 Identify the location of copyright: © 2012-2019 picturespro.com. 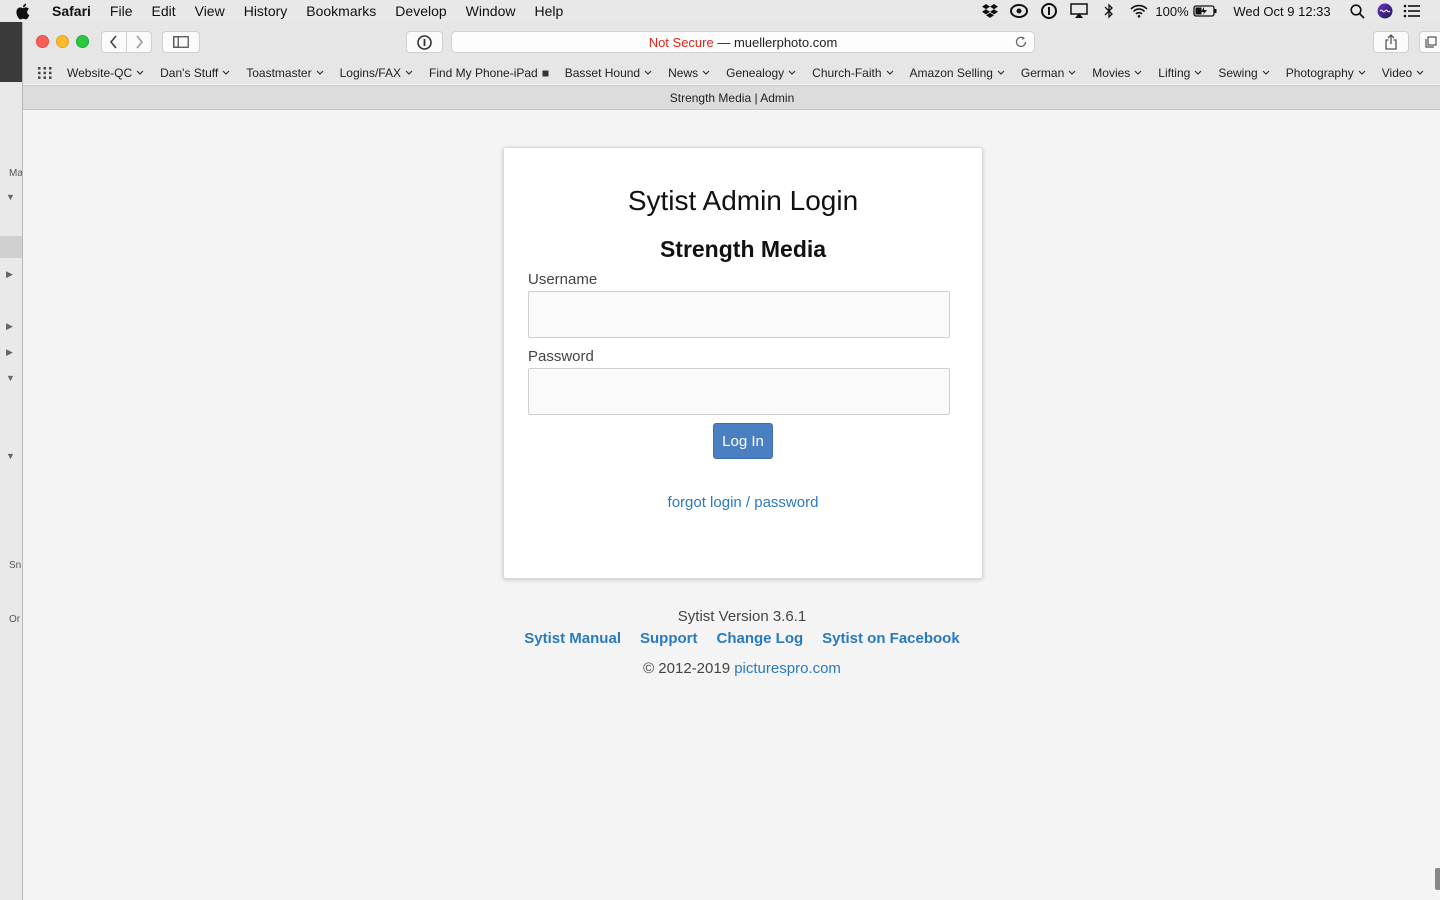
(731, 668).